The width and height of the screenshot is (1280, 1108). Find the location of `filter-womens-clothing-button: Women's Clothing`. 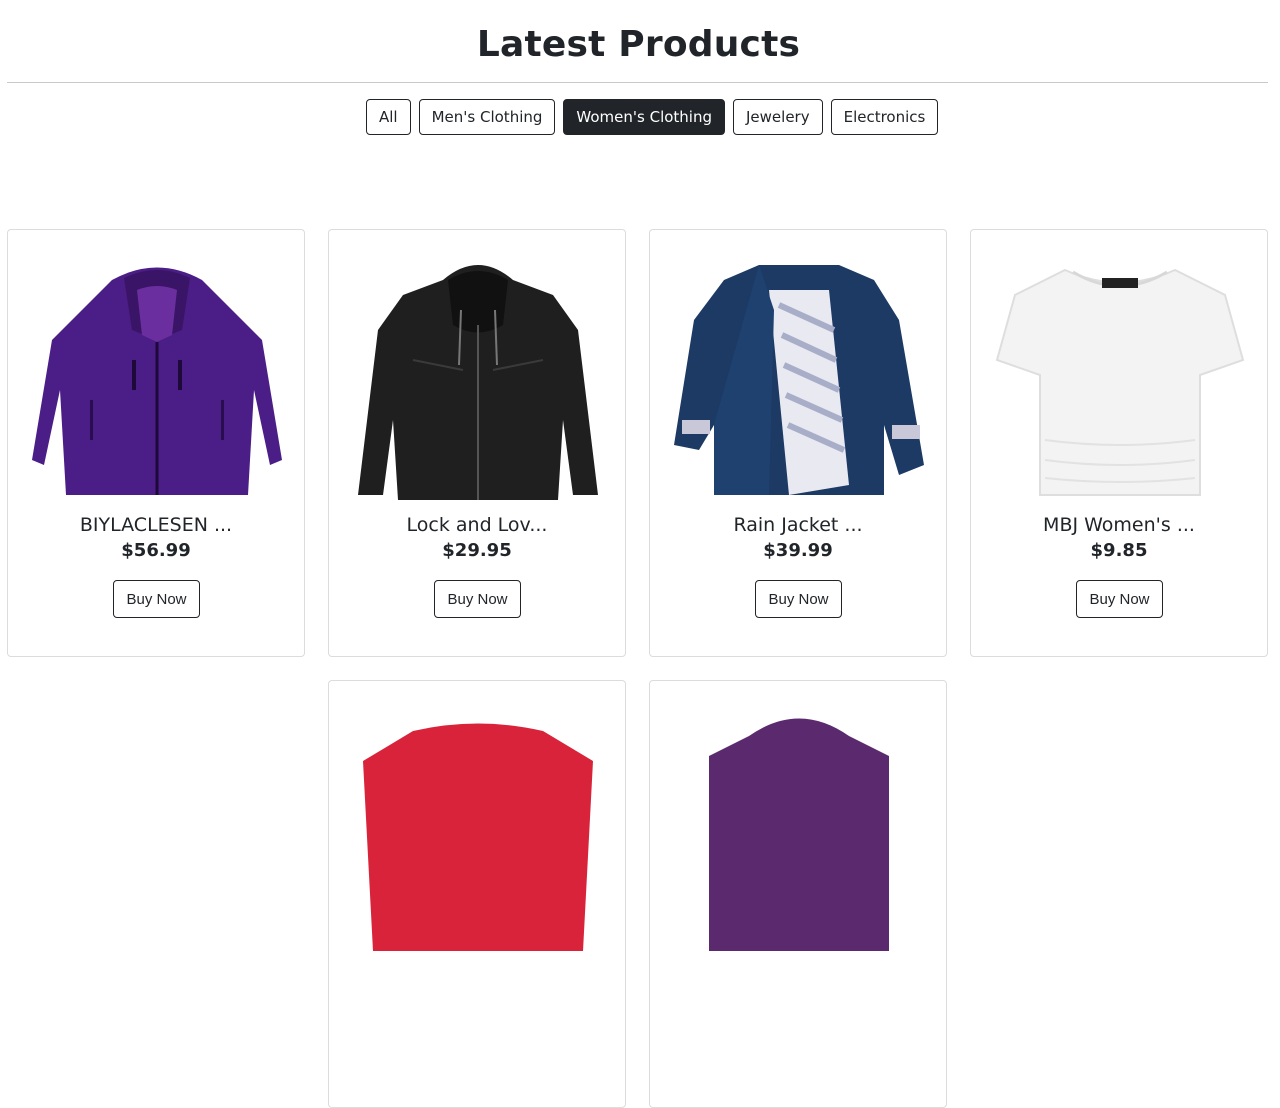

filter-womens-clothing-button: Women's Clothing is located at coordinates (644, 117).